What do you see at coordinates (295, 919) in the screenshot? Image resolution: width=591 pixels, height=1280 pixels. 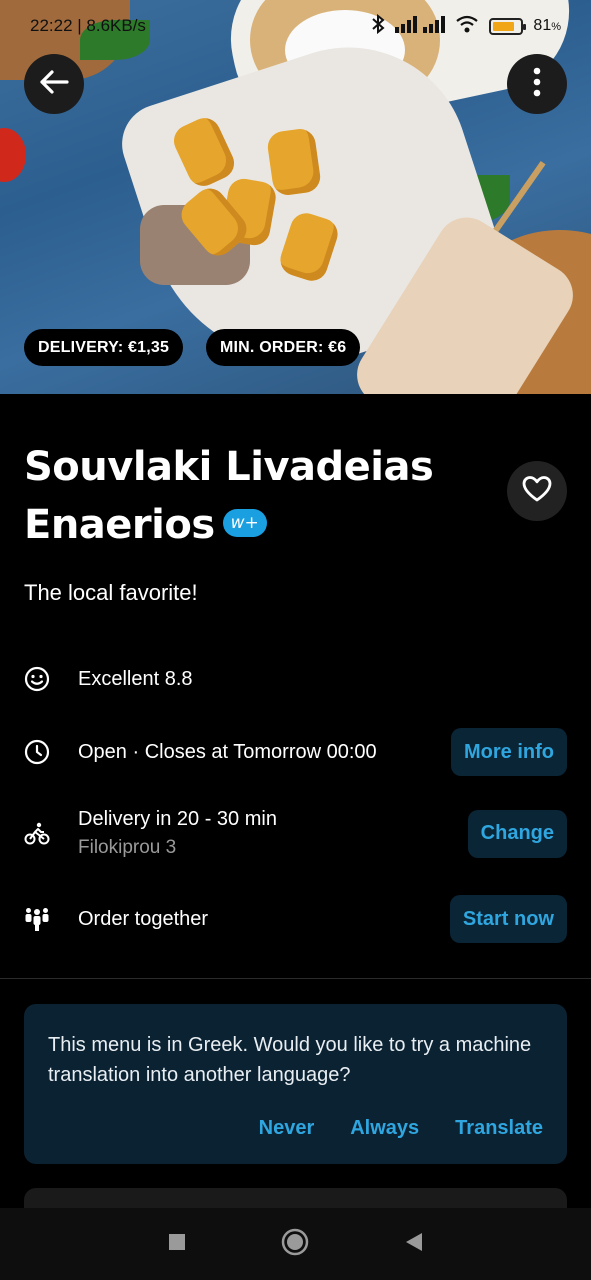 I see `group-order-row: Order together Start now` at bounding box center [295, 919].